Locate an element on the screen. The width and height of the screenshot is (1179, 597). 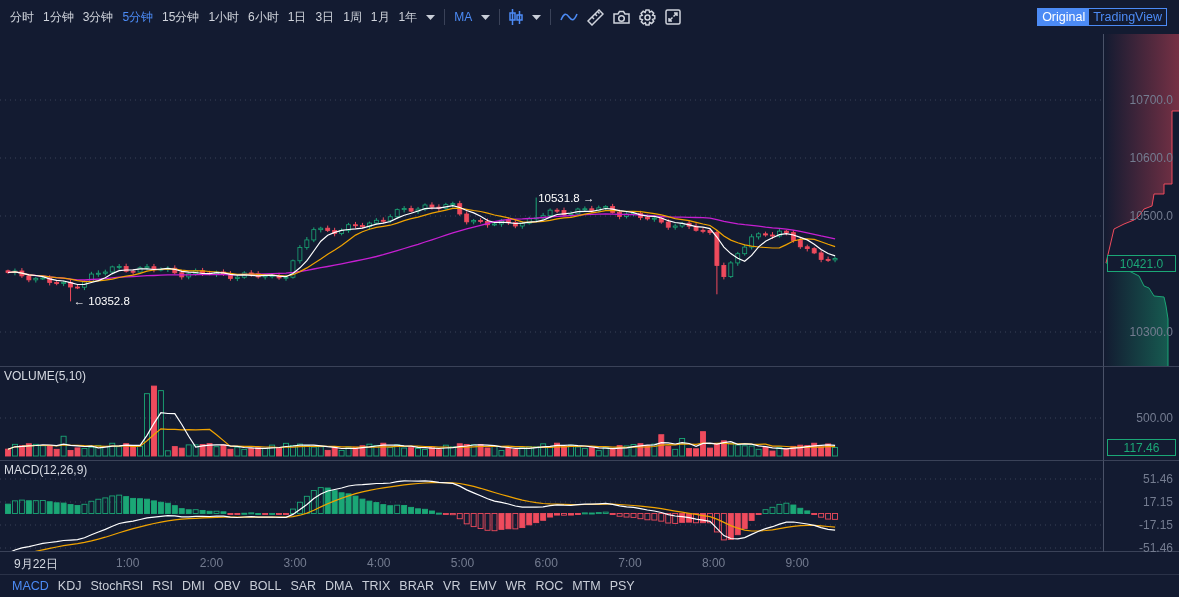
indicator-tab: StochRSI is located at coordinates (117, 586).